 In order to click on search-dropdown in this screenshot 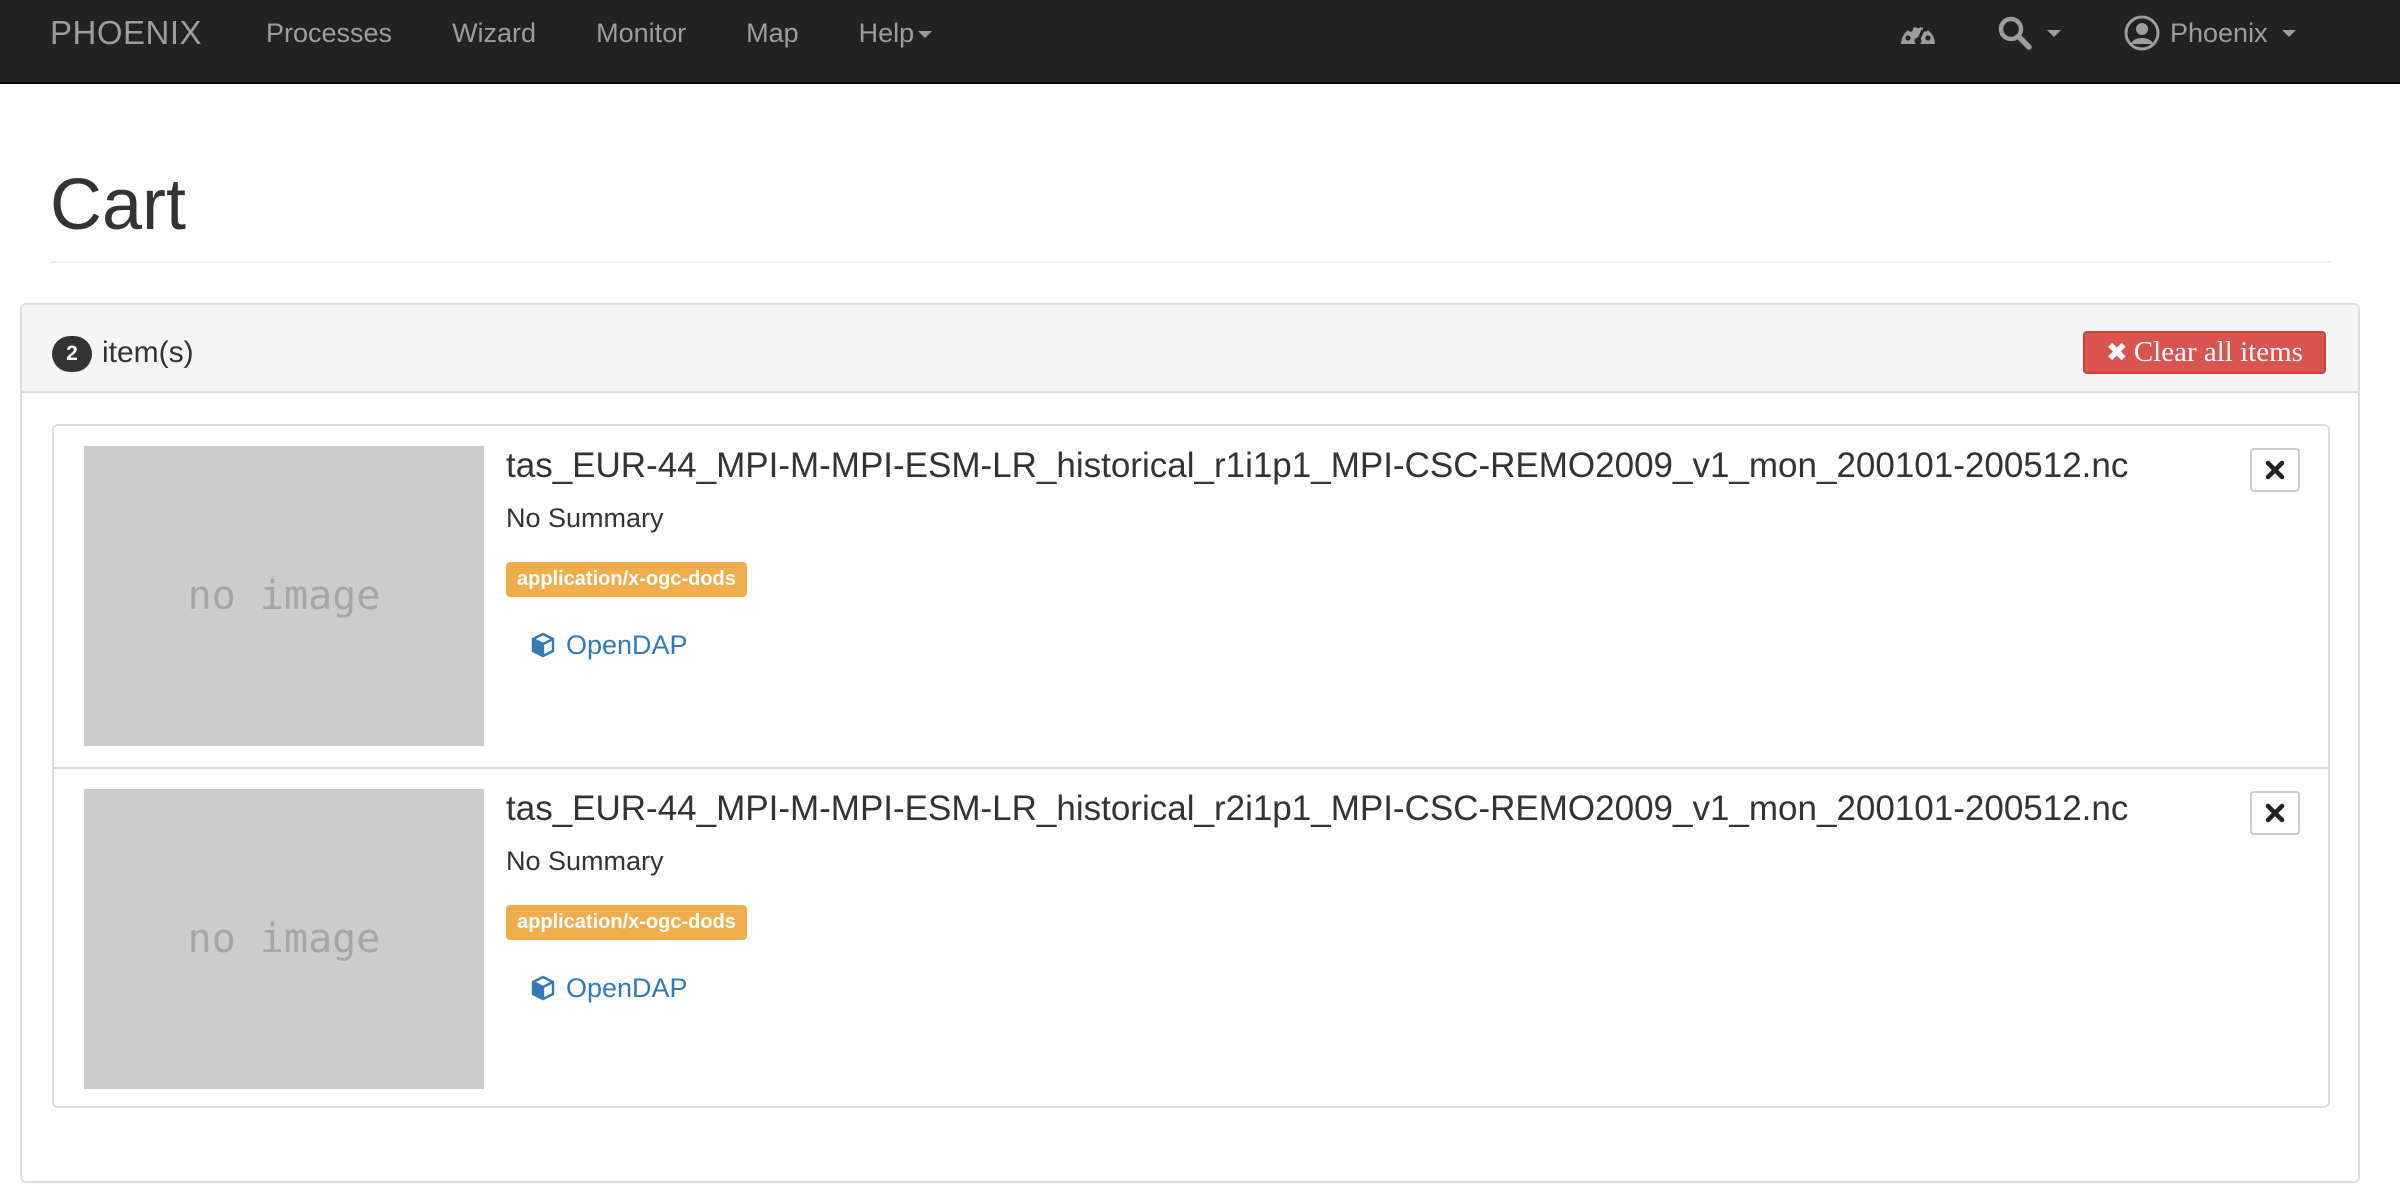, I will do `click(2029, 33)`.